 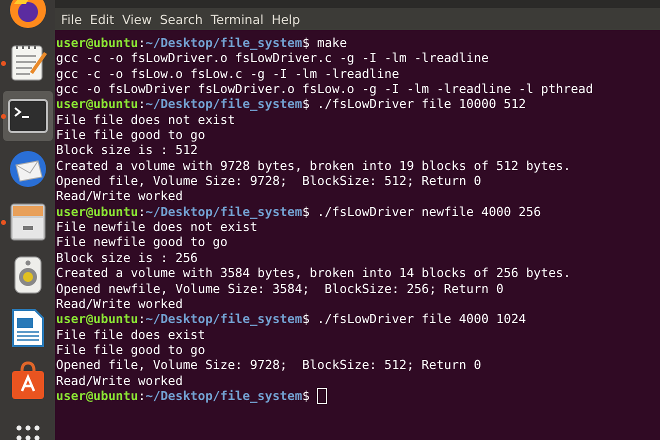 What do you see at coordinates (291, 319) in the screenshot?
I see `prompt-text: user@ubuntu:~/Desktop/file_system$ ./fsLowDriver file 4000 1024` at bounding box center [291, 319].